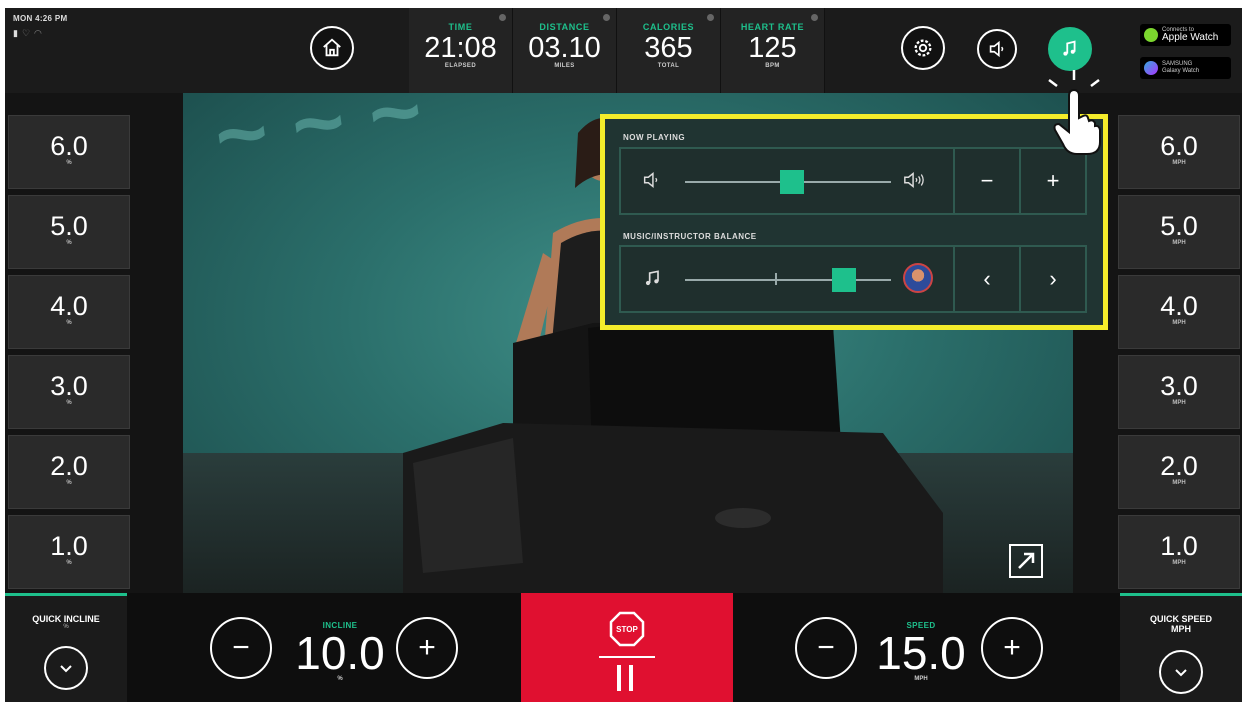  Describe the element at coordinates (1074, 112) in the screenshot. I see `tap-hand-icon` at that location.